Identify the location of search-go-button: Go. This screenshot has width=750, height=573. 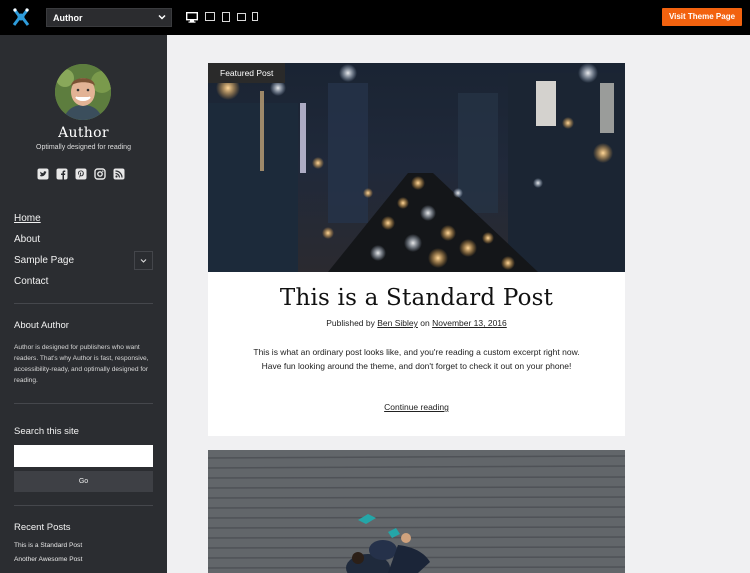
(83, 481).